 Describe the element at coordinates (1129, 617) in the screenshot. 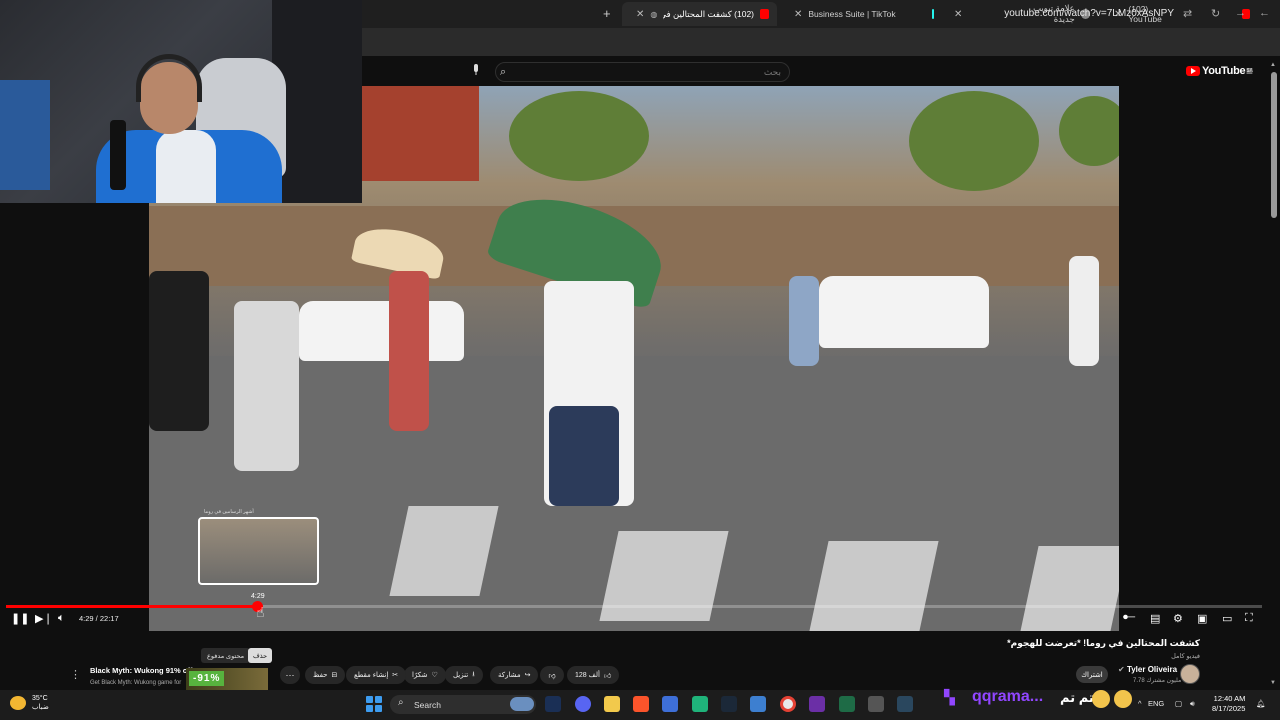

I see `autoplay-toggle: ⏺─` at that location.